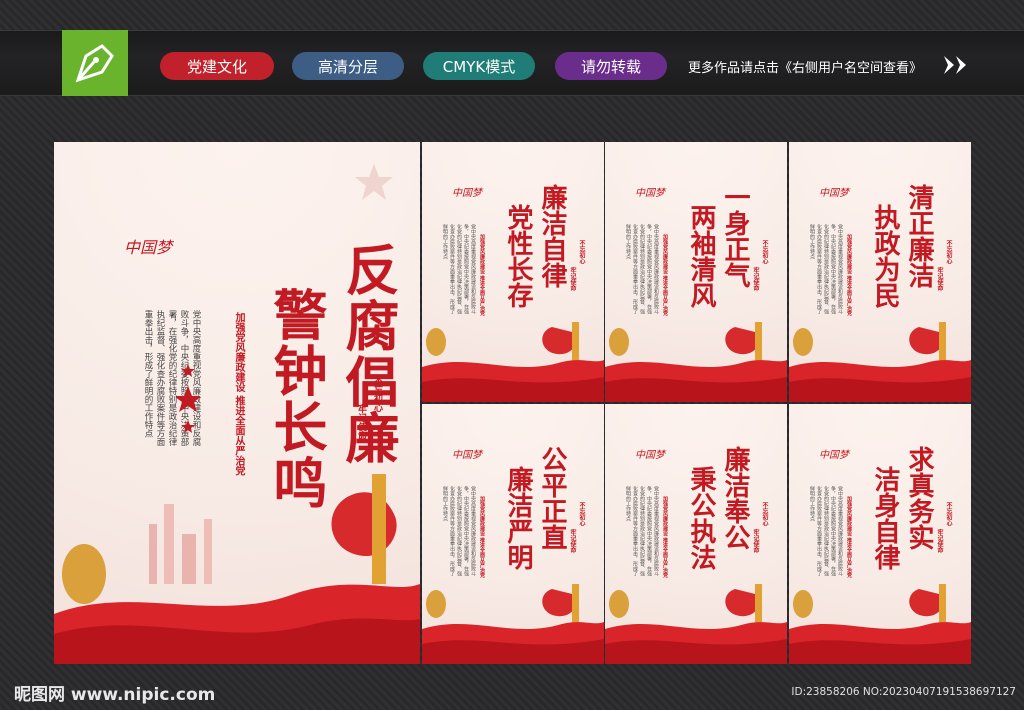  Describe the element at coordinates (368, 354) in the screenshot. I see `main-title-line1: 反腐倡廉` at that location.